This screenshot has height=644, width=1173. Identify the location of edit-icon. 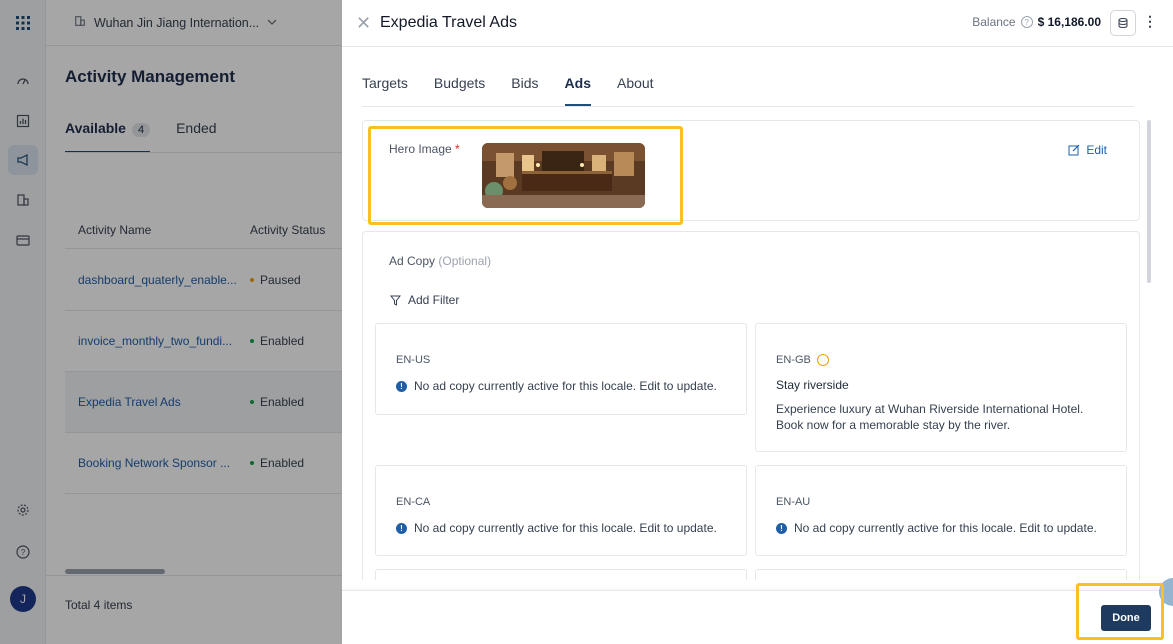
(1074, 150).